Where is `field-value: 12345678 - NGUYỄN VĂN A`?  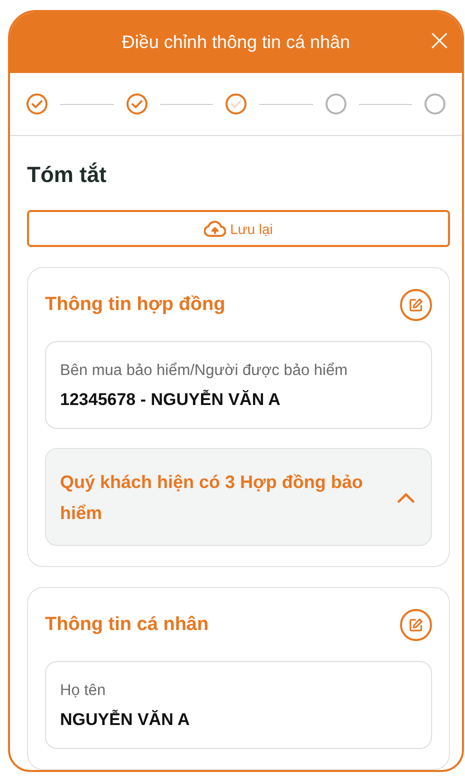 field-value: 12345678 - NGUYỄN VĂN A is located at coordinates (171, 400).